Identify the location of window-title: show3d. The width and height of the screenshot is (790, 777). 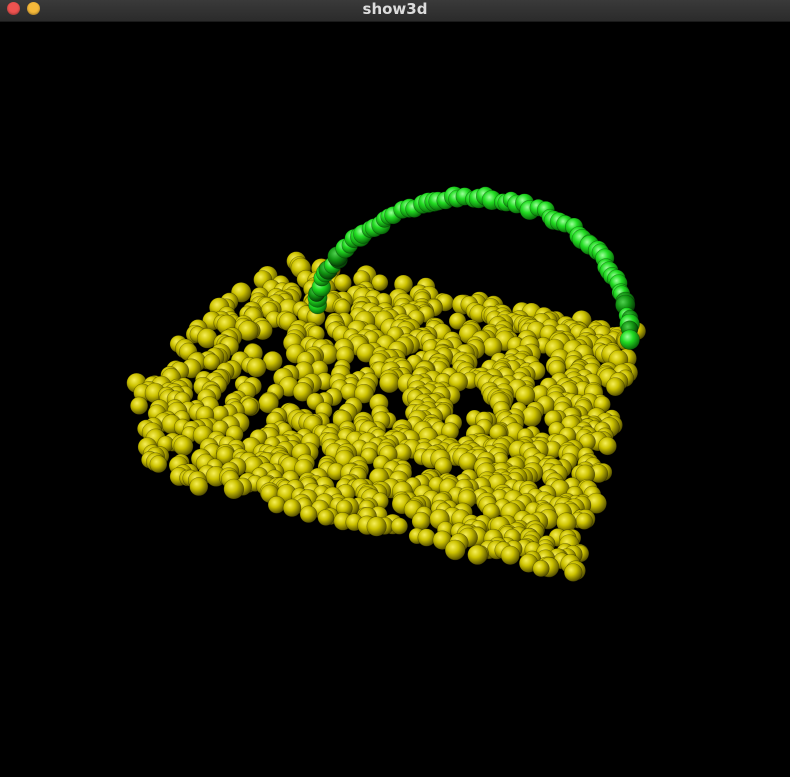
(395, 9).